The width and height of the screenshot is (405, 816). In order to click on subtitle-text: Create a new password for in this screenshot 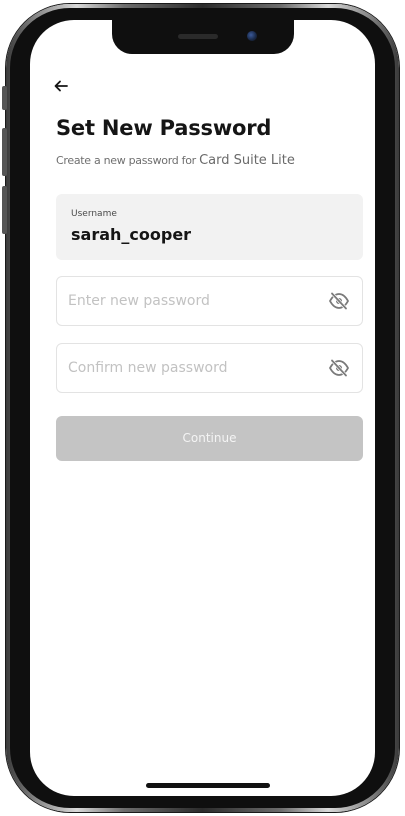, I will do `click(128, 160)`.